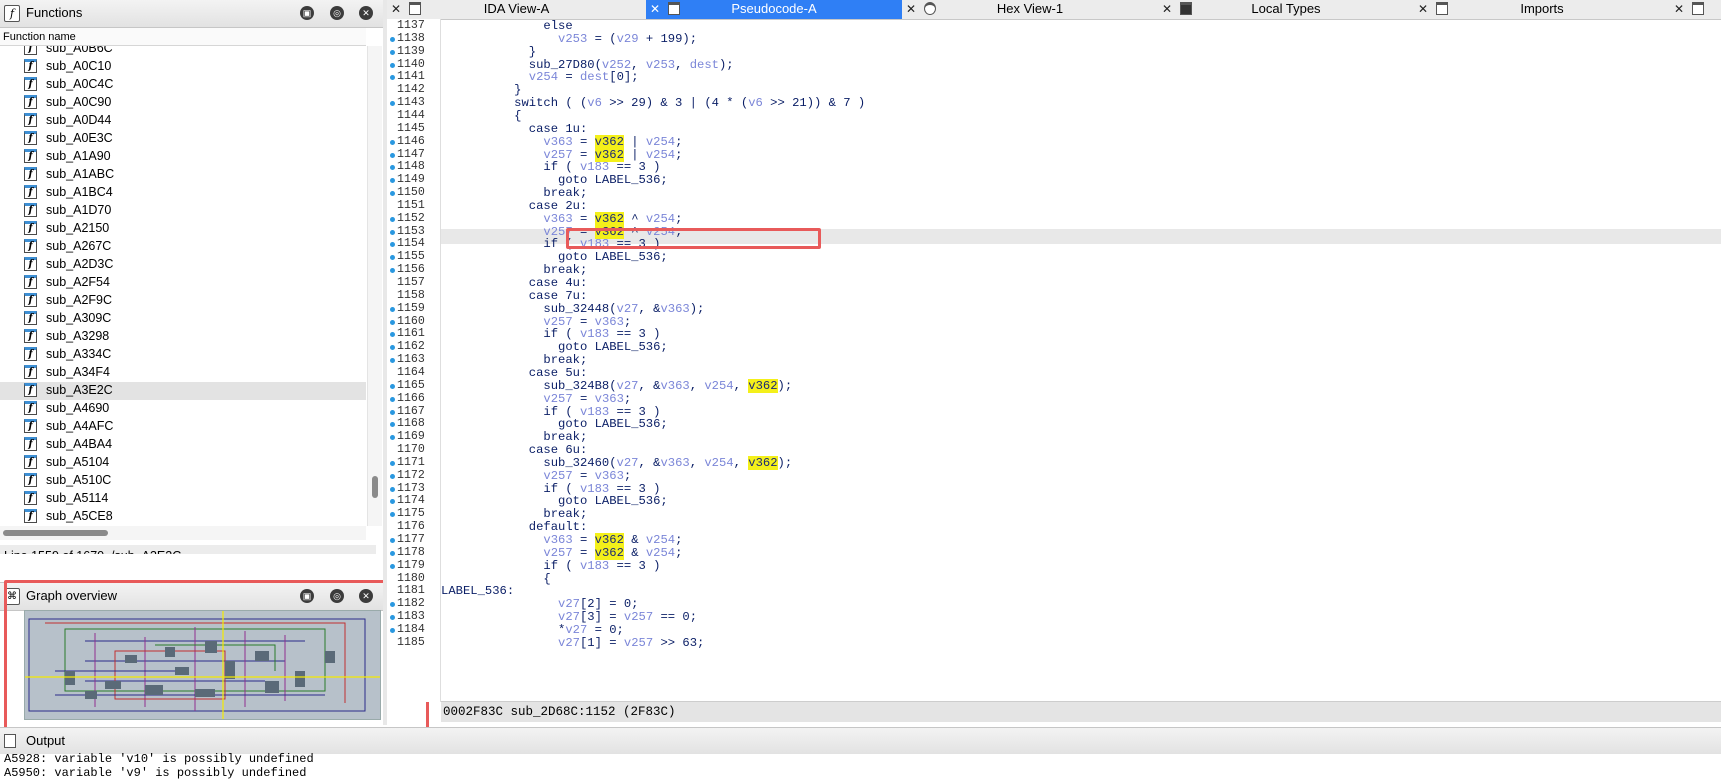  I want to click on tab-close-icon: ✕, so click(1679, 9).